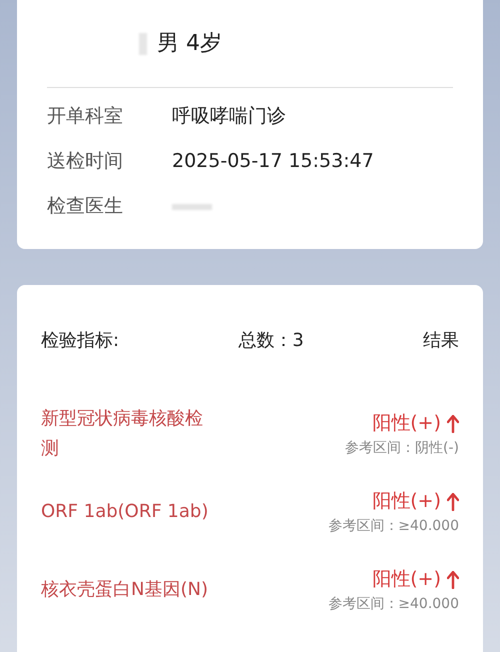 The image size is (500, 652). Describe the element at coordinates (192, 207) in the screenshot. I see `redacted-value` at that location.